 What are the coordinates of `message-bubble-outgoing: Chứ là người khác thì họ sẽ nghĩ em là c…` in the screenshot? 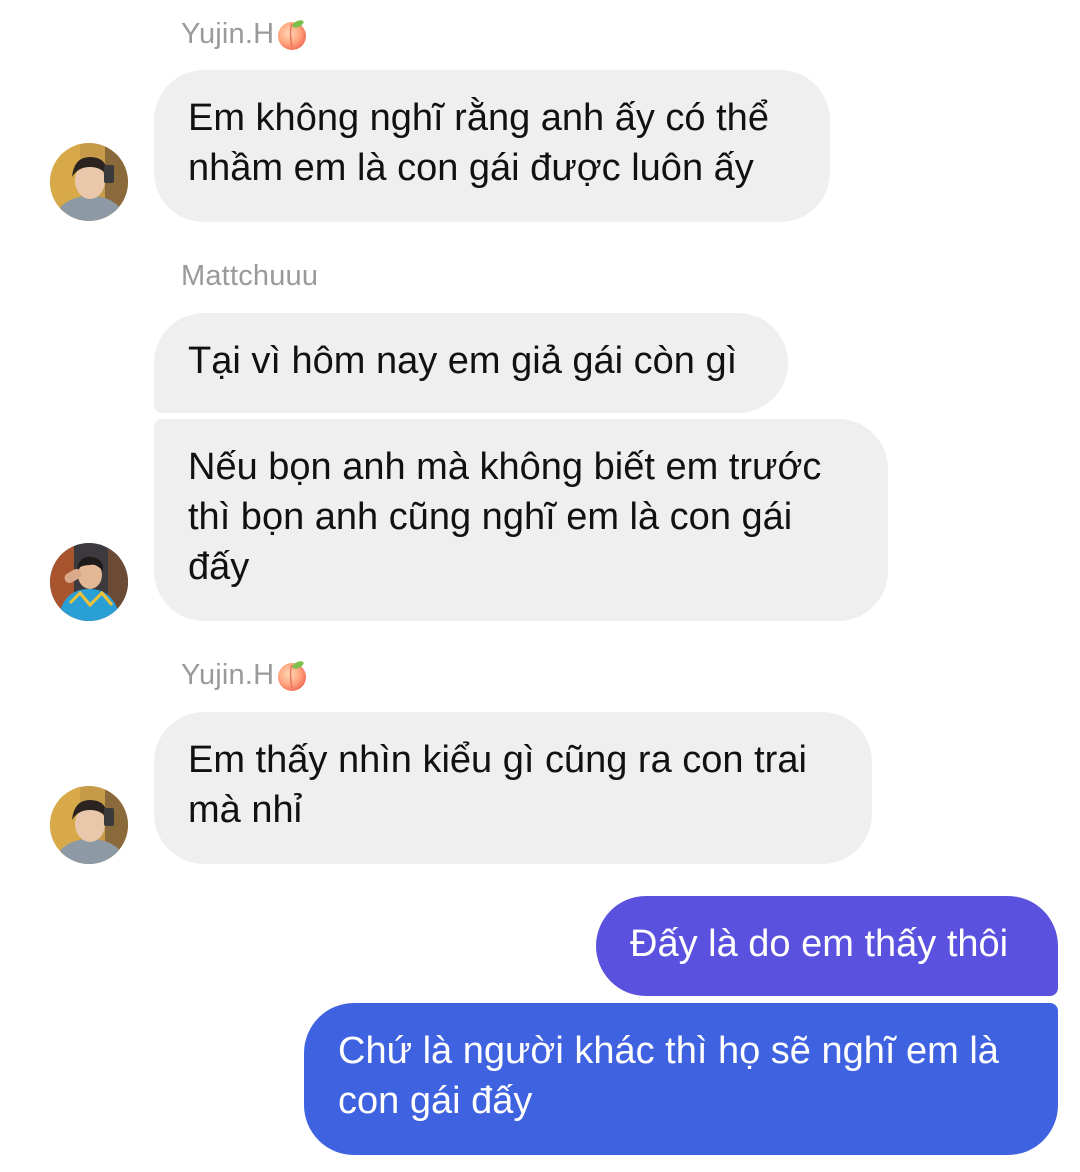 It's located at (681, 1079).